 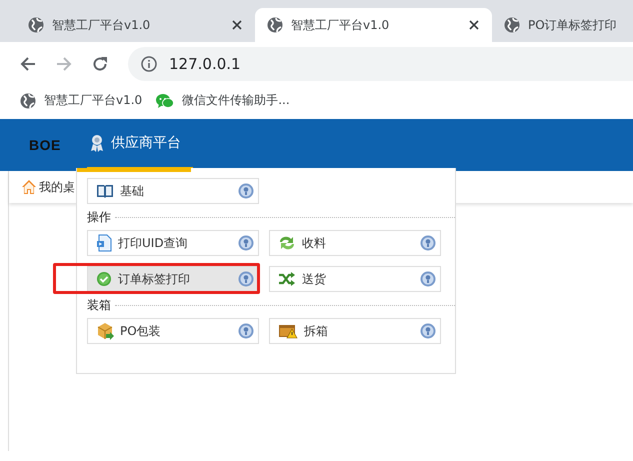 What do you see at coordinates (99, 217) in the screenshot?
I see `section-heading: 操作` at bounding box center [99, 217].